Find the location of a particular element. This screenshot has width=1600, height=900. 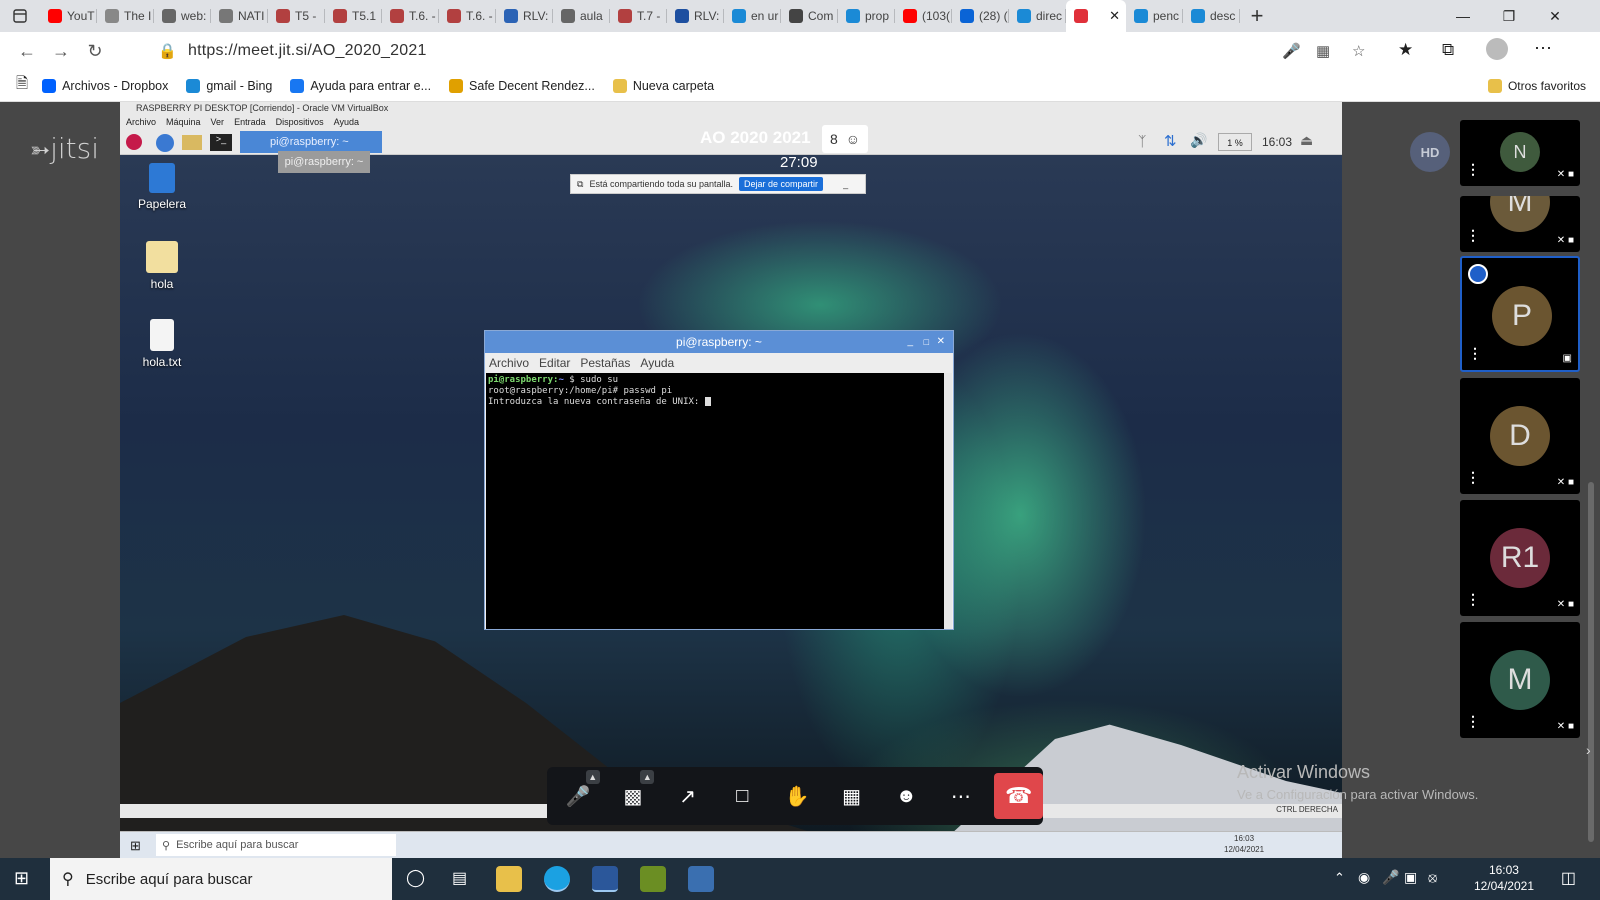

bookmark-item: gmail - Bing is located at coordinates (229, 85).